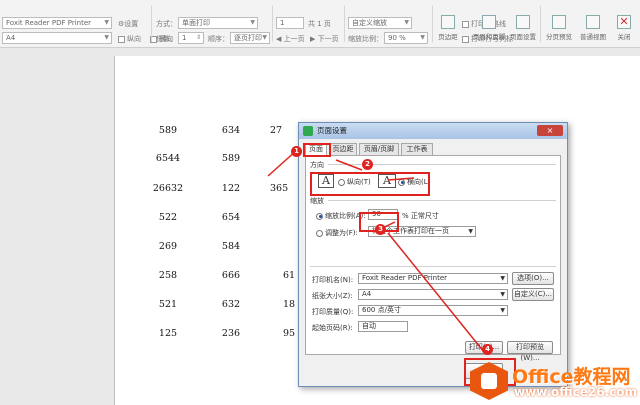 Image resolution: width=640 pixels, height=405 pixels. What do you see at coordinates (487, 349) in the screenshot?
I see `step-badge: 4` at bounding box center [487, 349].